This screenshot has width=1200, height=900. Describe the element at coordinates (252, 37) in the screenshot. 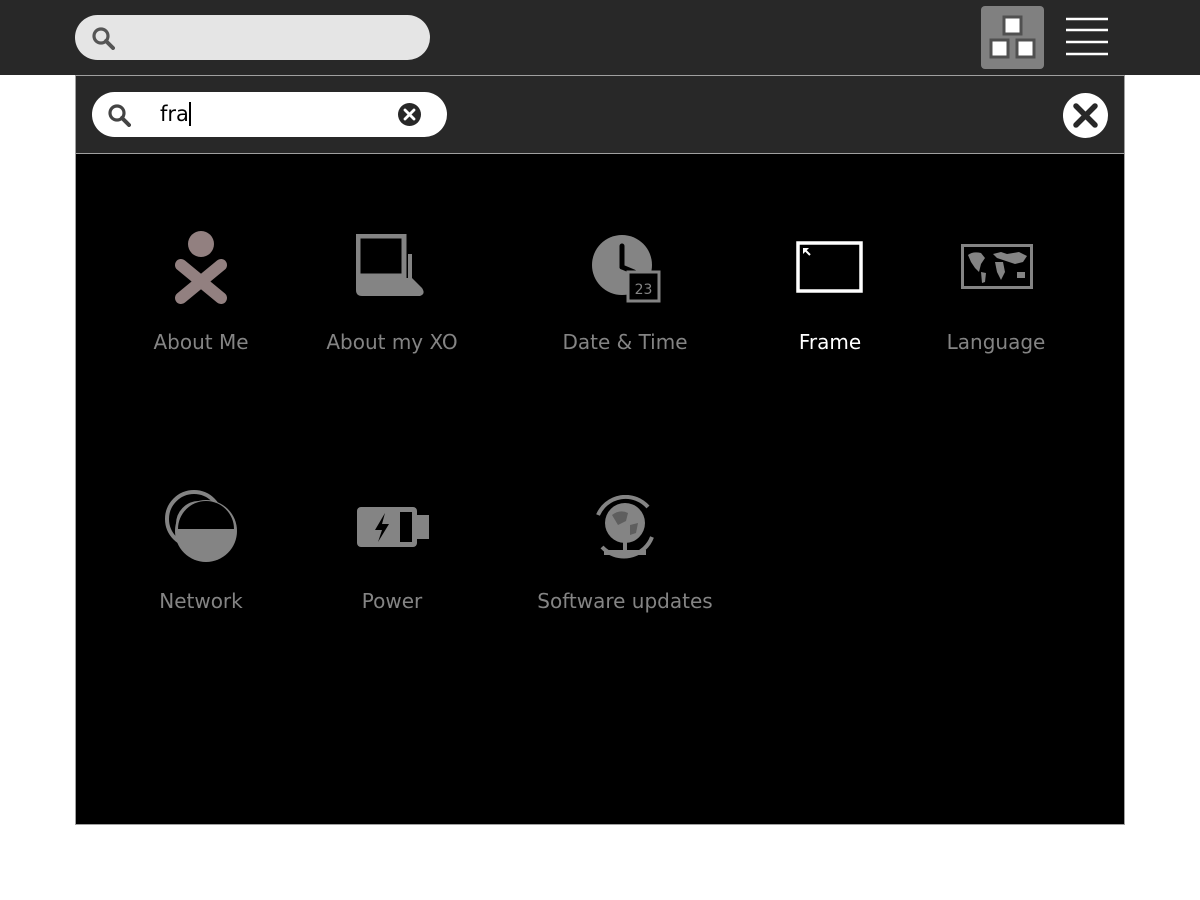

I see `top-search-field` at that location.